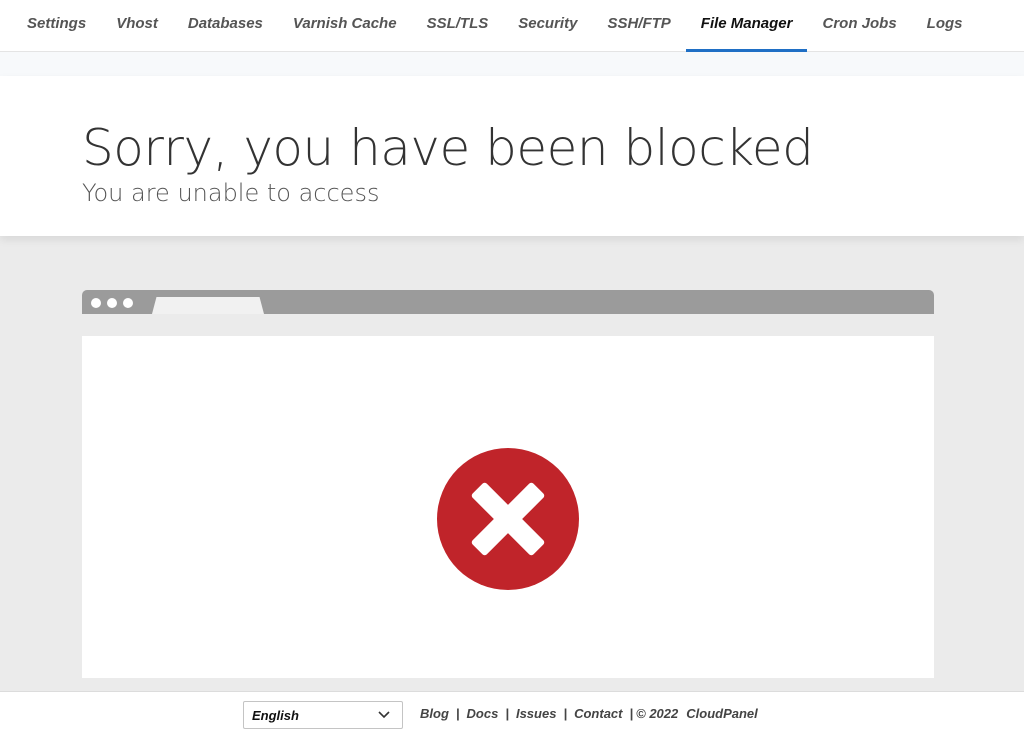 This screenshot has width=1024, height=730. I want to click on language-value: English, so click(275, 715).